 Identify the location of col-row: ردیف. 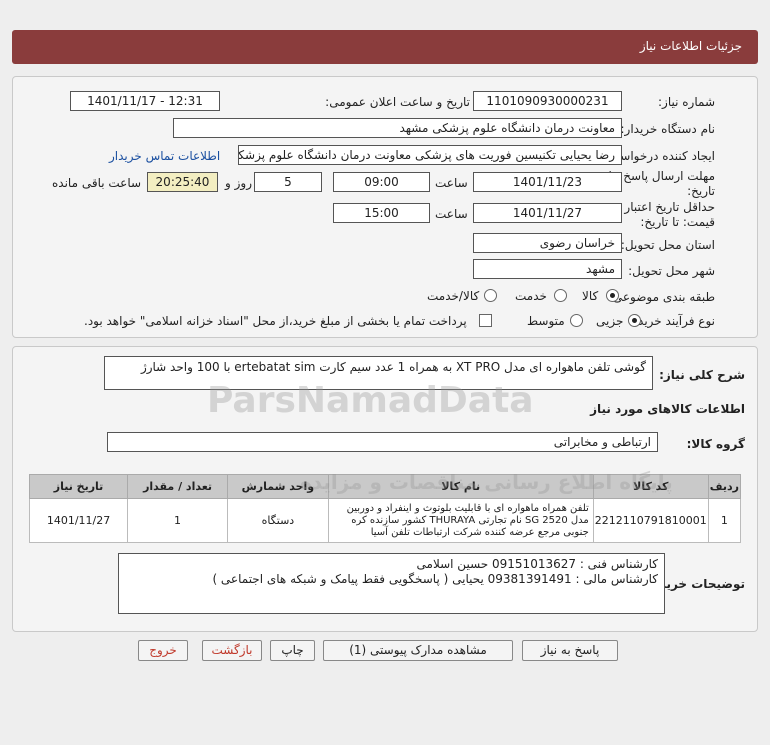
(724, 486).